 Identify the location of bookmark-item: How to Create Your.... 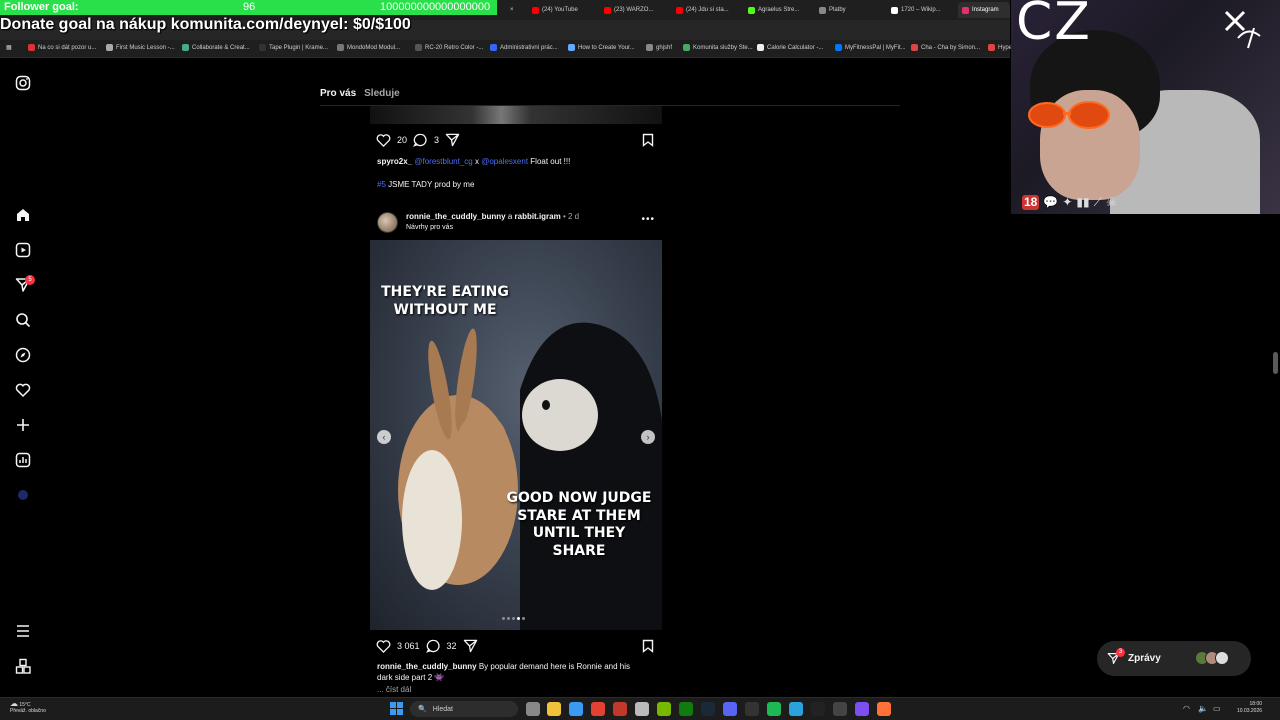
(601, 47).